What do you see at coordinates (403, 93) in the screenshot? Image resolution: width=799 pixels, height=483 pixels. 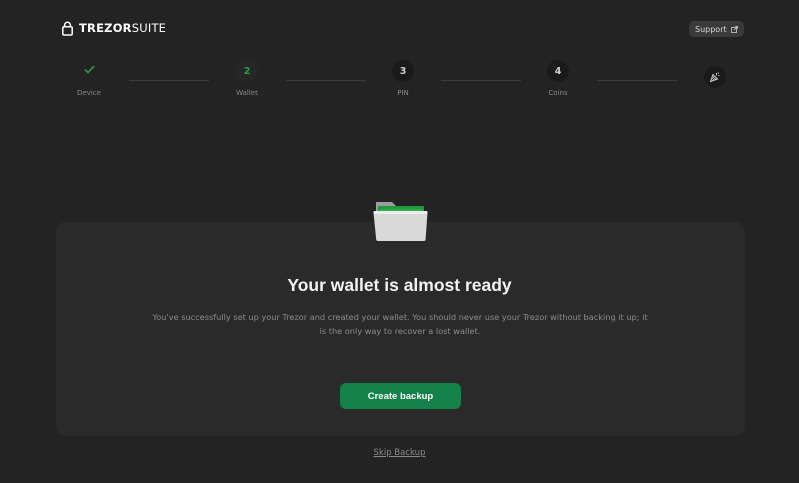 I see `step-label: PIN` at bounding box center [403, 93].